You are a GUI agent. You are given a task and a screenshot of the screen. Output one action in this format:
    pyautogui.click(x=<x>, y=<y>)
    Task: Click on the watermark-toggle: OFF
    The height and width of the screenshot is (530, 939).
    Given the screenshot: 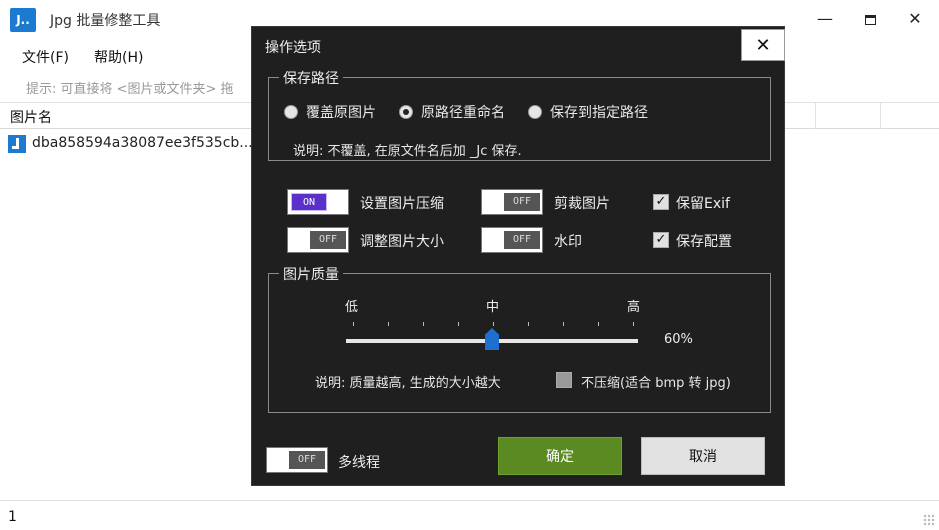 What is the action you would take?
    pyautogui.click(x=512, y=240)
    